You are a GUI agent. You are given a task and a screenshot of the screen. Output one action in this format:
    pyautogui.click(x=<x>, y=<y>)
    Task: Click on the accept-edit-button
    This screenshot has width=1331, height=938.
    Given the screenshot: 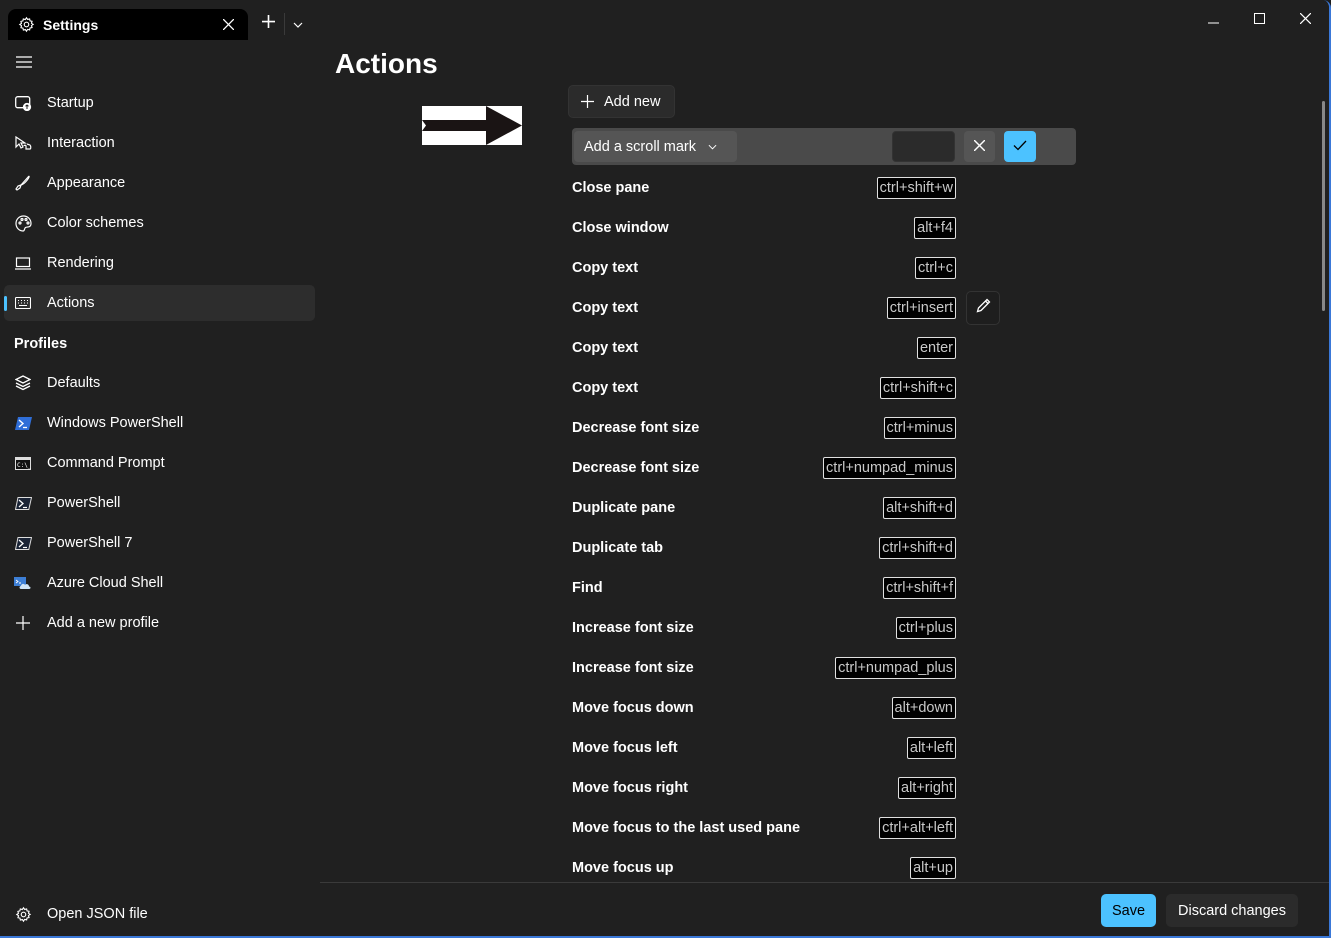 What is the action you would take?
    pyautogui.click(x=1020, y=146)
    